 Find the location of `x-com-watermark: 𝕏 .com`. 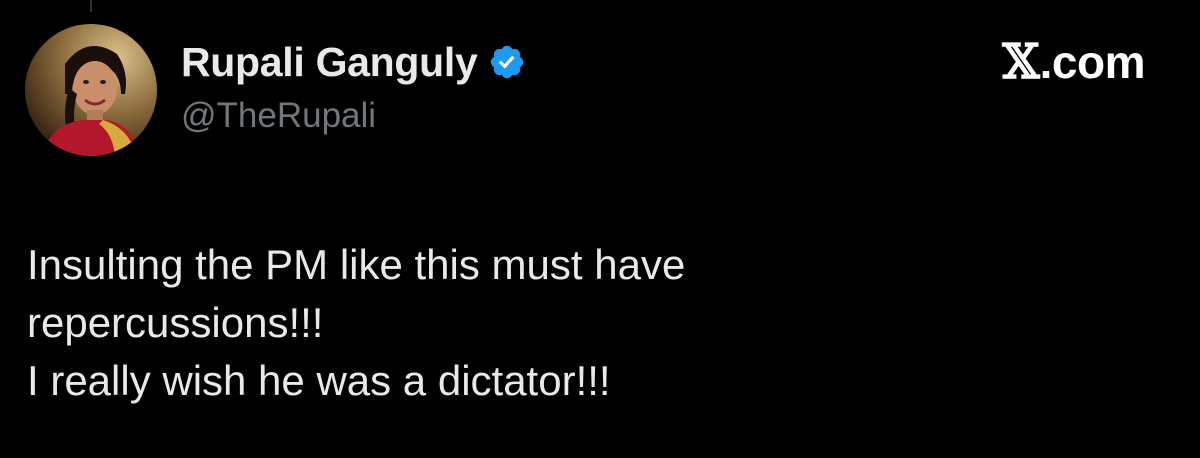

x-com-watermark: 𝕏 .com is located at coordinates (1073, 62).